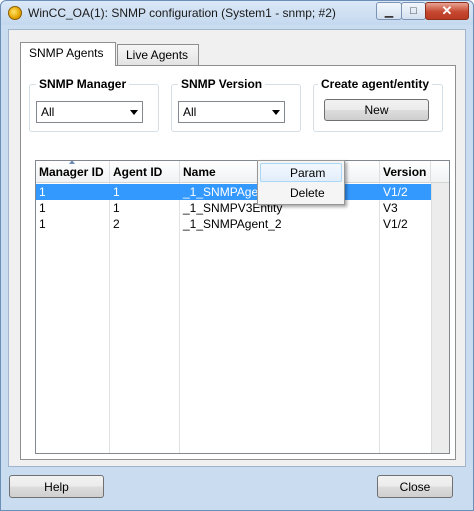  Describe the element at coordinates (72, 162) in the screenshot. I see `sort-ascending-icon` at that location.